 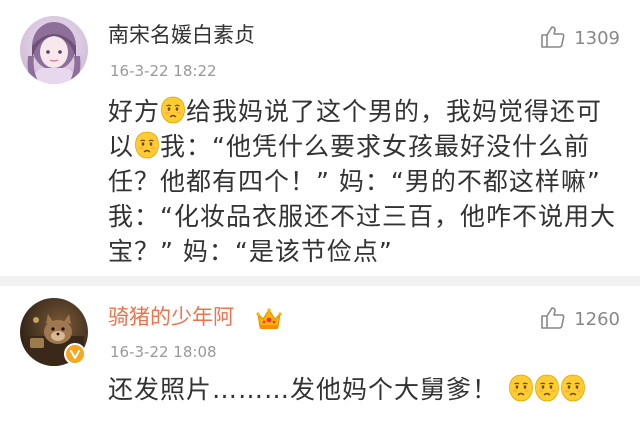 I want to click on comment-text-part: 好方, so click(x=134, y=111).